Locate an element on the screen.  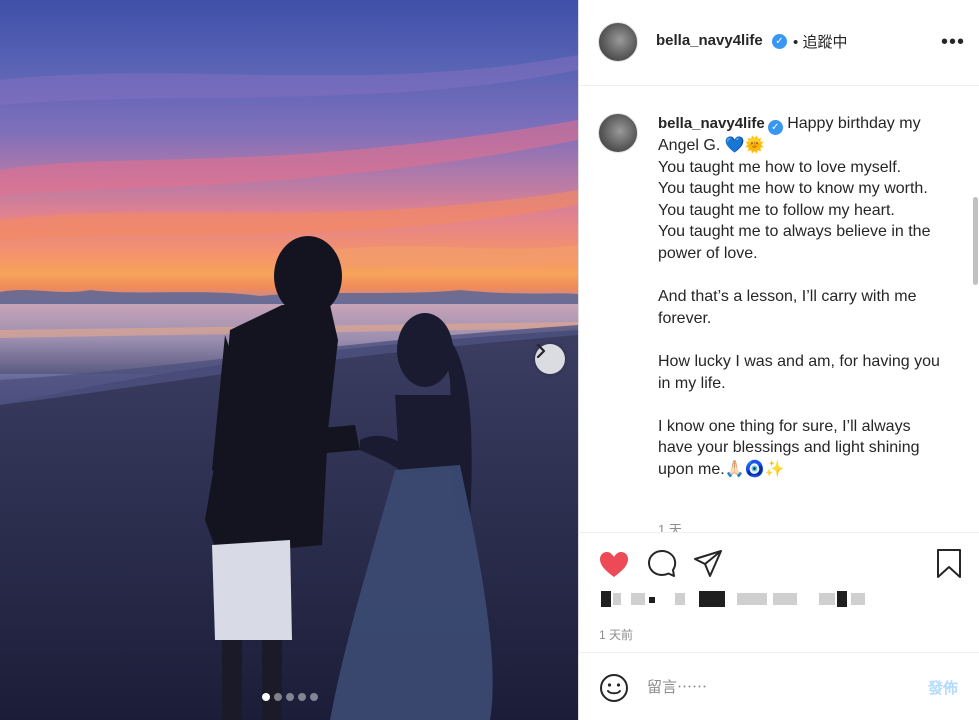
comments-scrollbar is located at coordinates (975, 241).